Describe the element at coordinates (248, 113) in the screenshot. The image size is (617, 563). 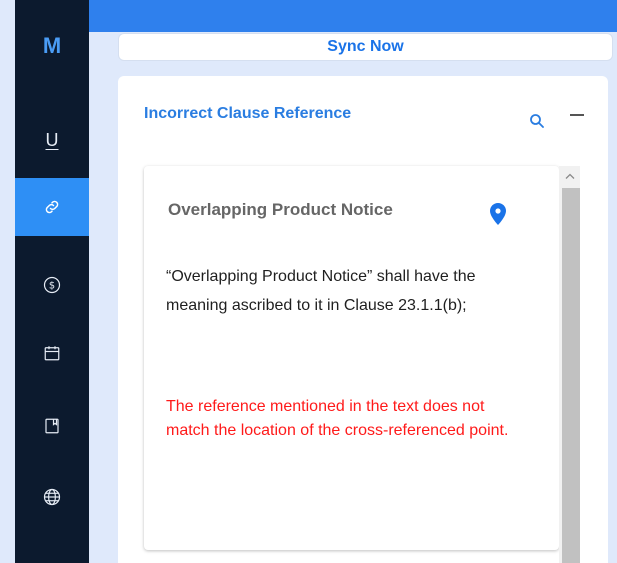
I see `panel-title: Incorrect Clause Reference` at that location.